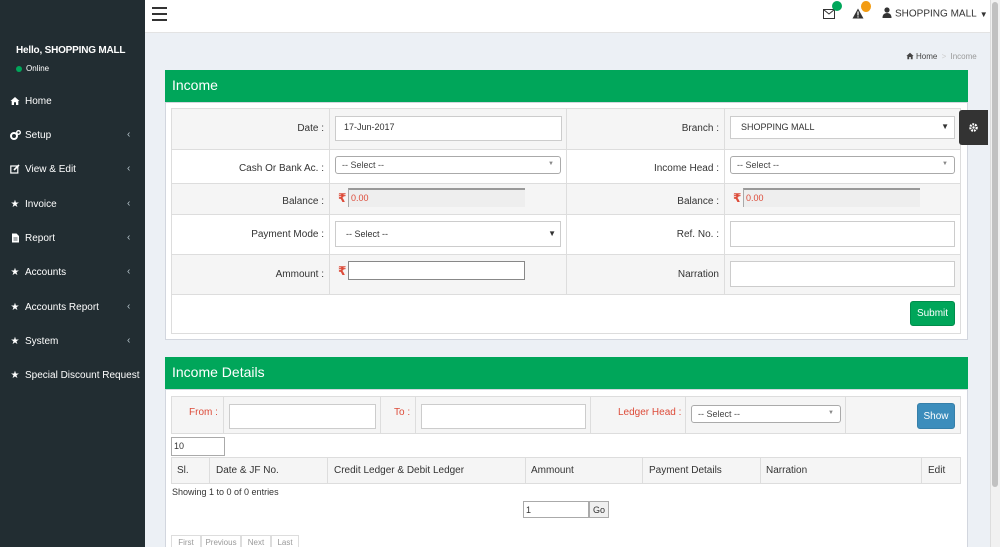  I want to click on balance-left-value: 0.00, so click(436, 197).